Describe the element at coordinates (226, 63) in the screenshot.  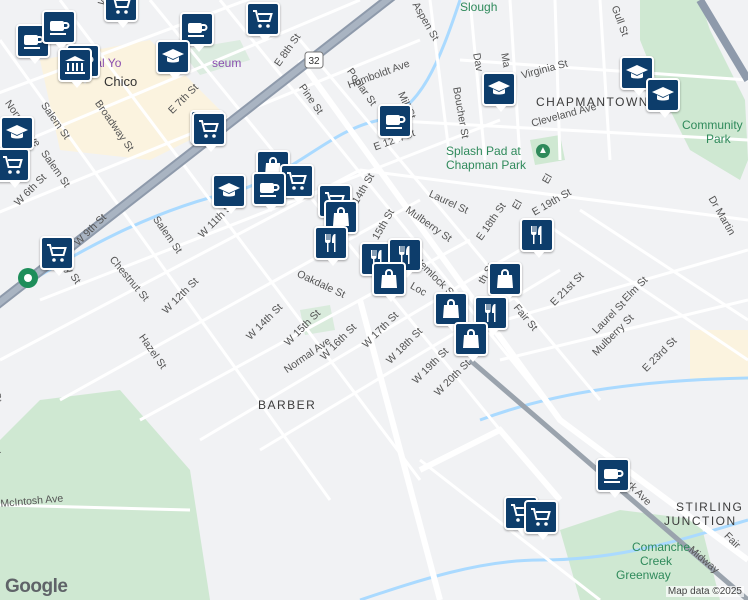
I see `place-label: seum` at that location.